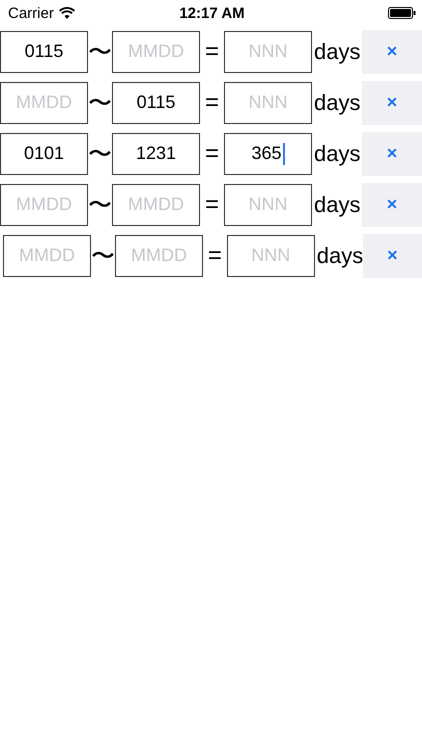 Image resolution: width=422 pixels, height=750 pixels. Describe the element at coordinates (268, 153) in the screenshot. I see `input-field: 365` at that location.